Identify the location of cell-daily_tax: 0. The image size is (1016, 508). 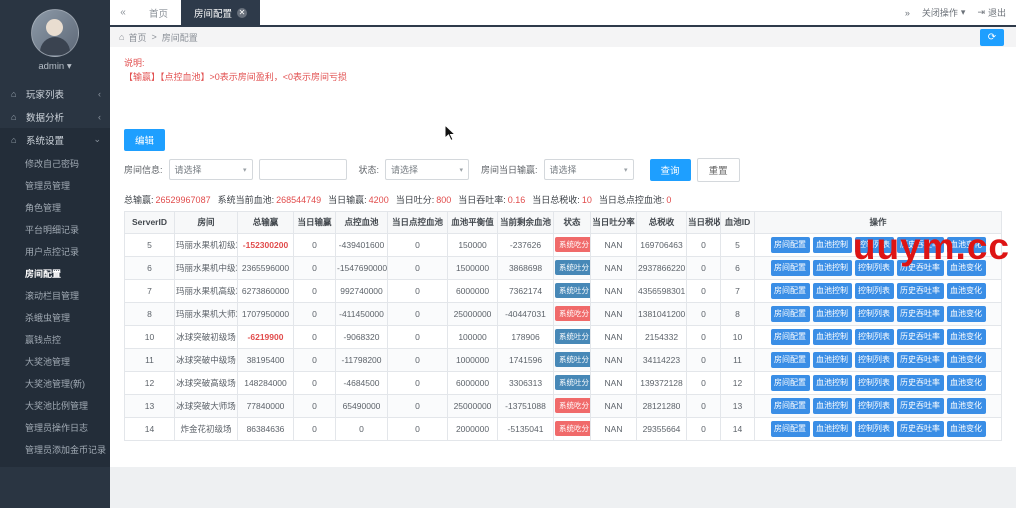
(703, 244).